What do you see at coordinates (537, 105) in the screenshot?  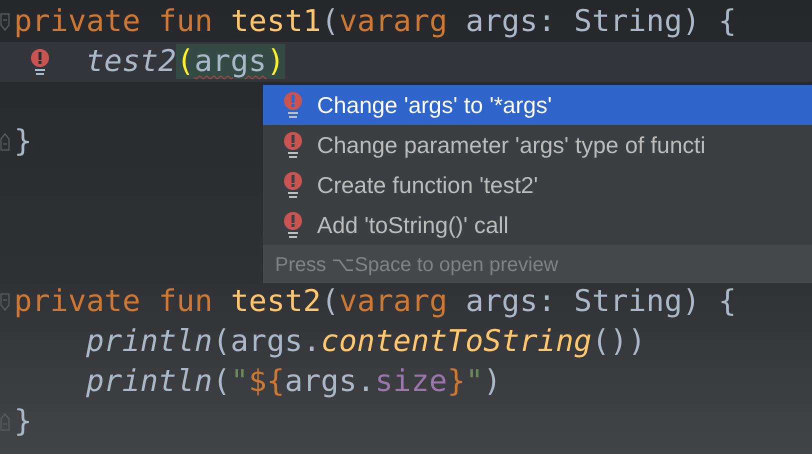 I see `quick-fix-item: Change 'args' to '*args'` at bounding box center [537, 105].